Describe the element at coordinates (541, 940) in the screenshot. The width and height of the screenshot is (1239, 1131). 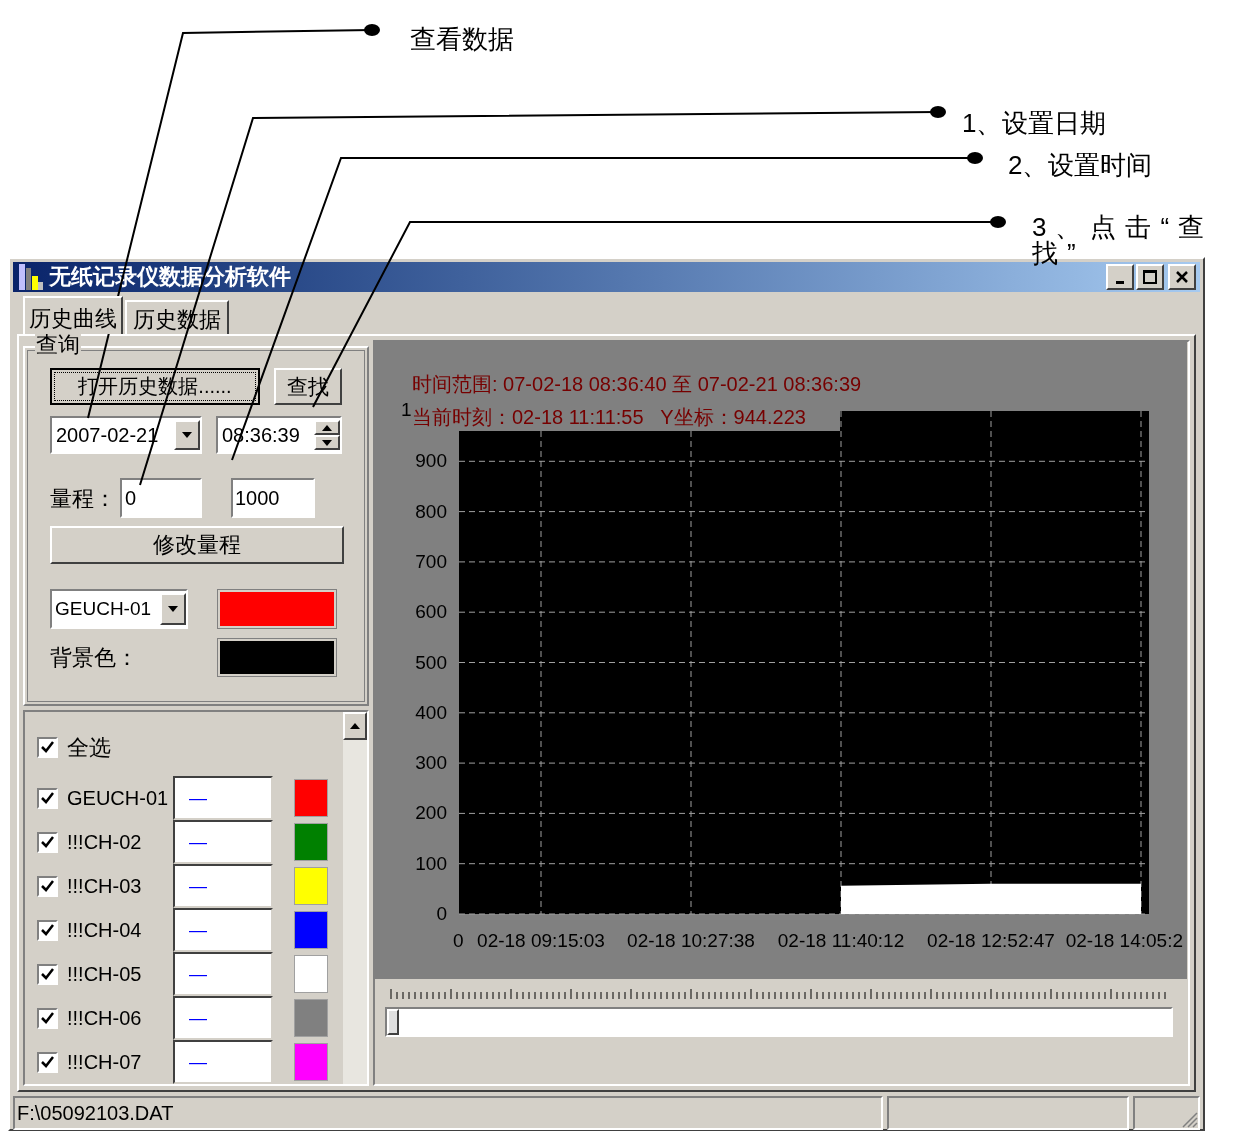
I see `x-tick-label: 02-18 09:15:03` at that location.